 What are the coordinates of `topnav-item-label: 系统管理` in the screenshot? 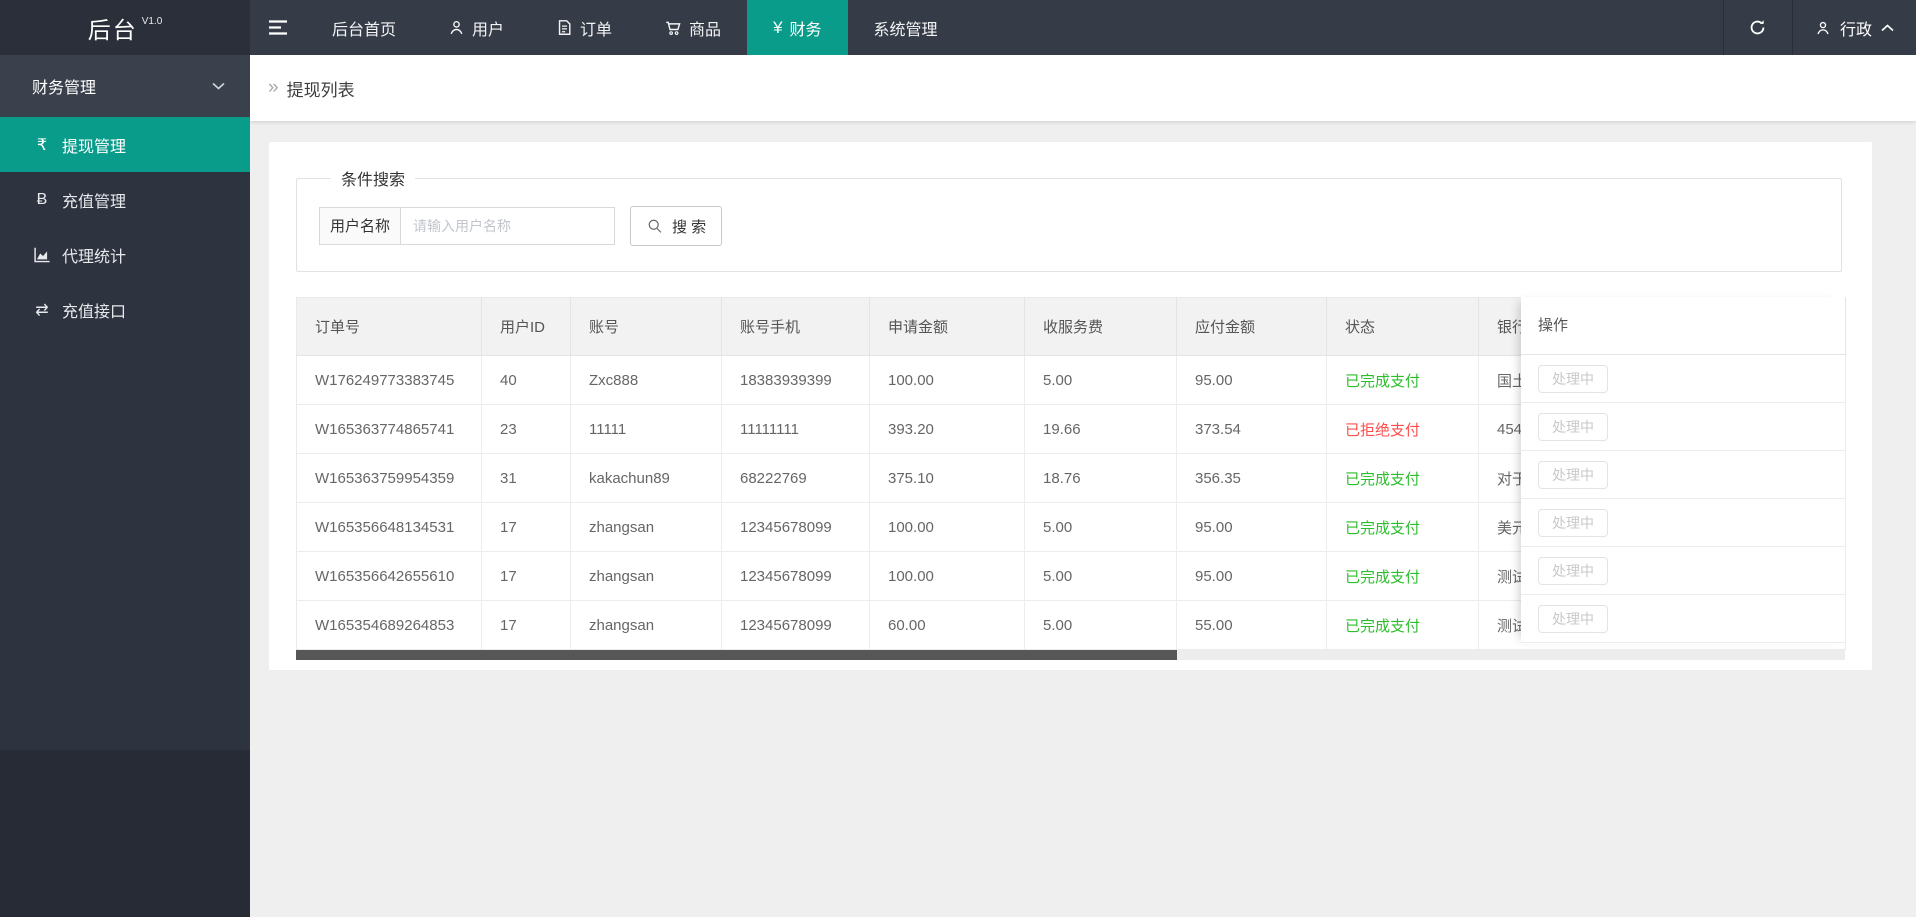 It's located at (905, 30).